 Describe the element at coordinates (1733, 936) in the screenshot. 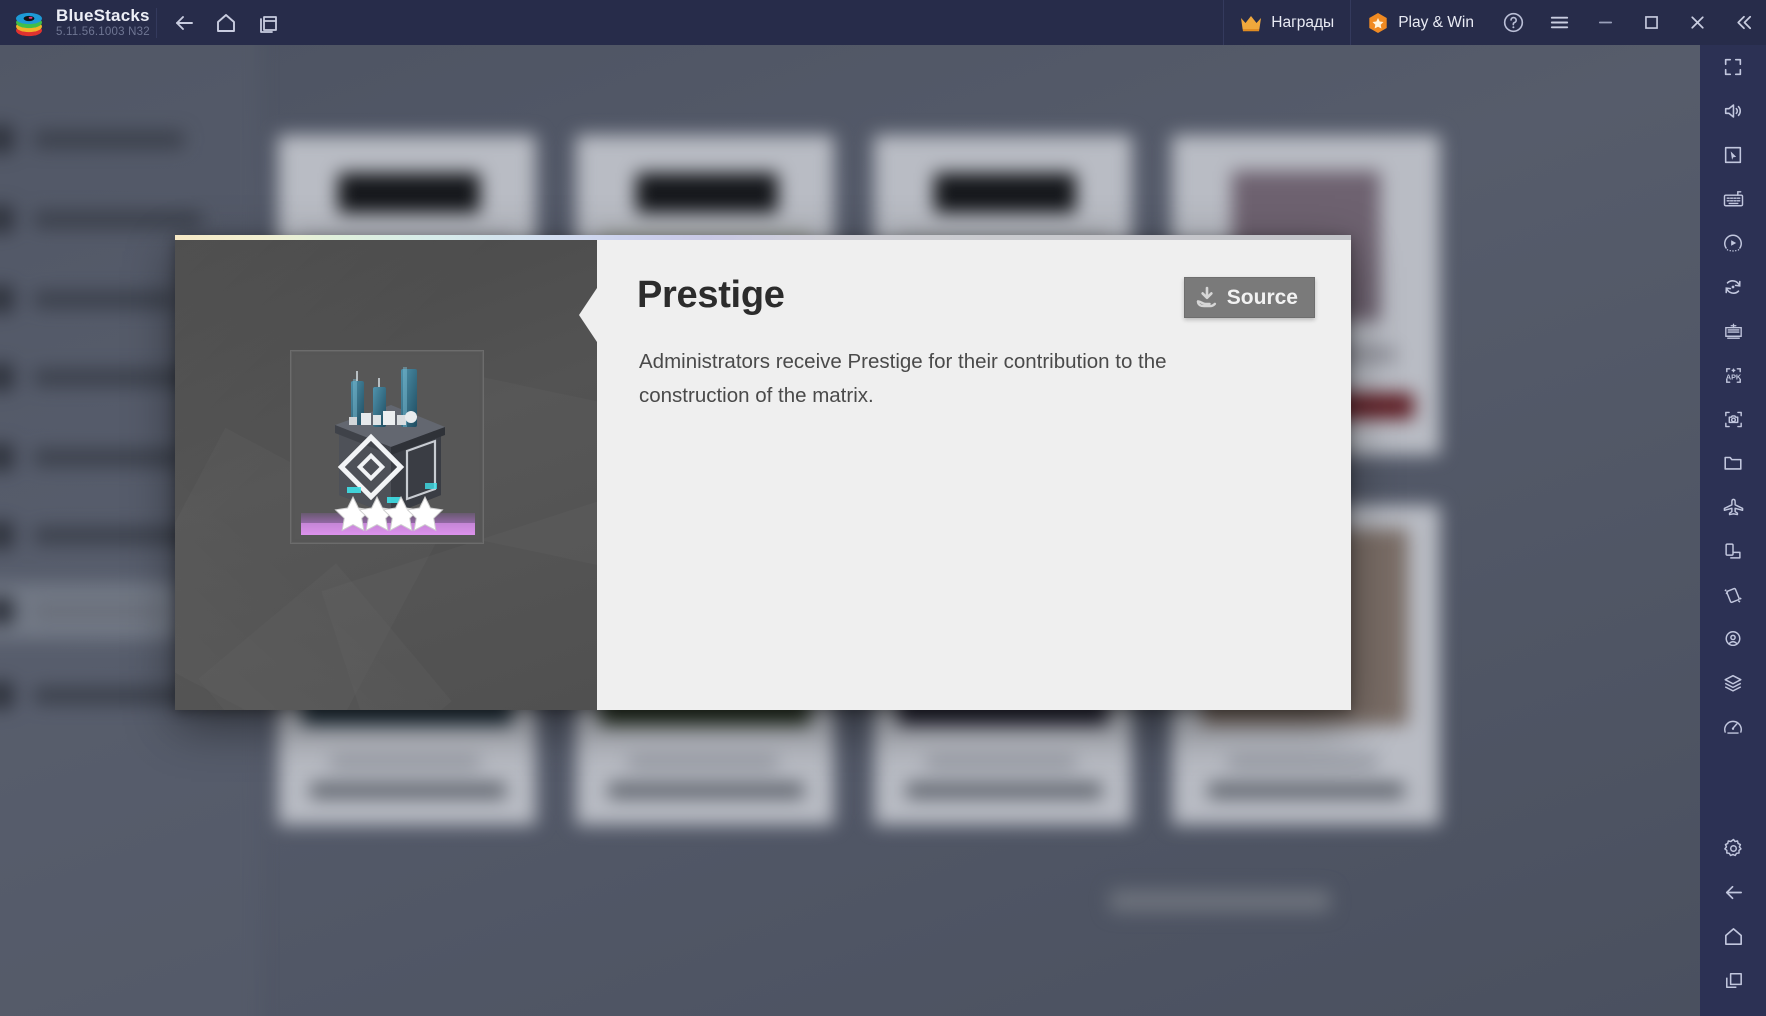

I see `android-home-button` at that location.